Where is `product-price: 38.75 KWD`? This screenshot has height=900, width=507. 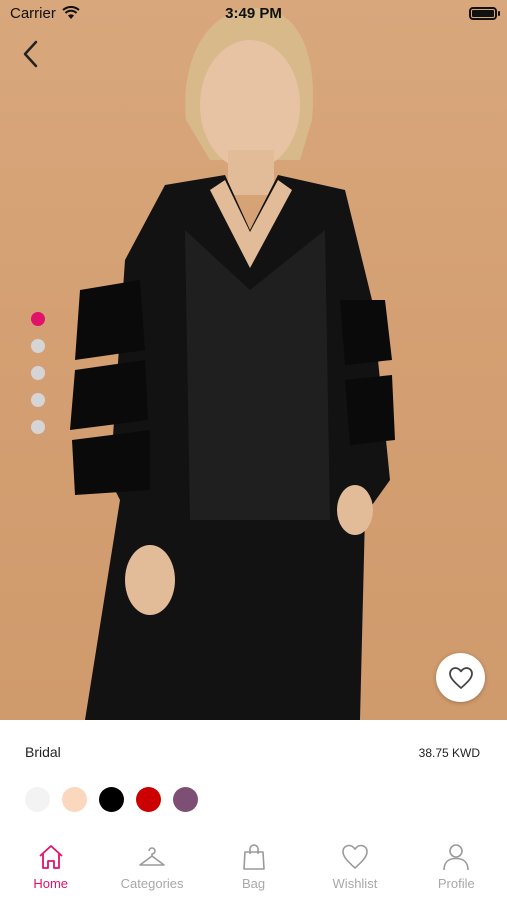
product-price: 38.75 KWD is located at coordinates (449, 753).